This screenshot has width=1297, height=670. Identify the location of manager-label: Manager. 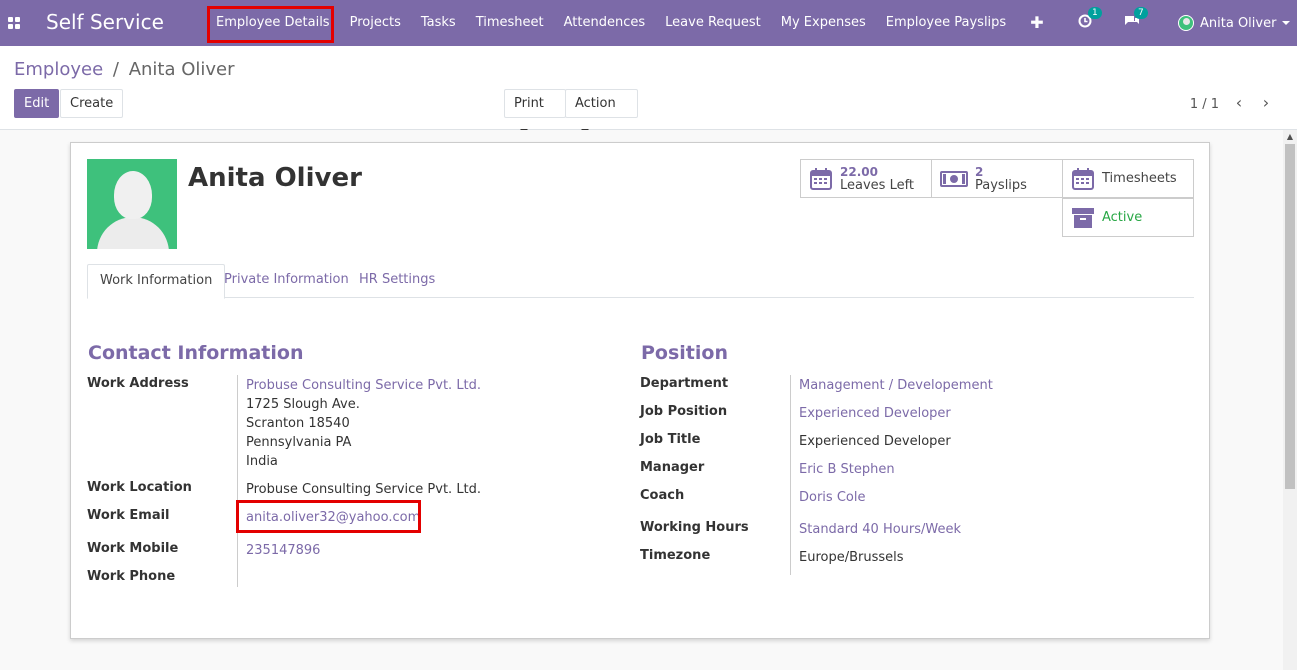
(672, 467).